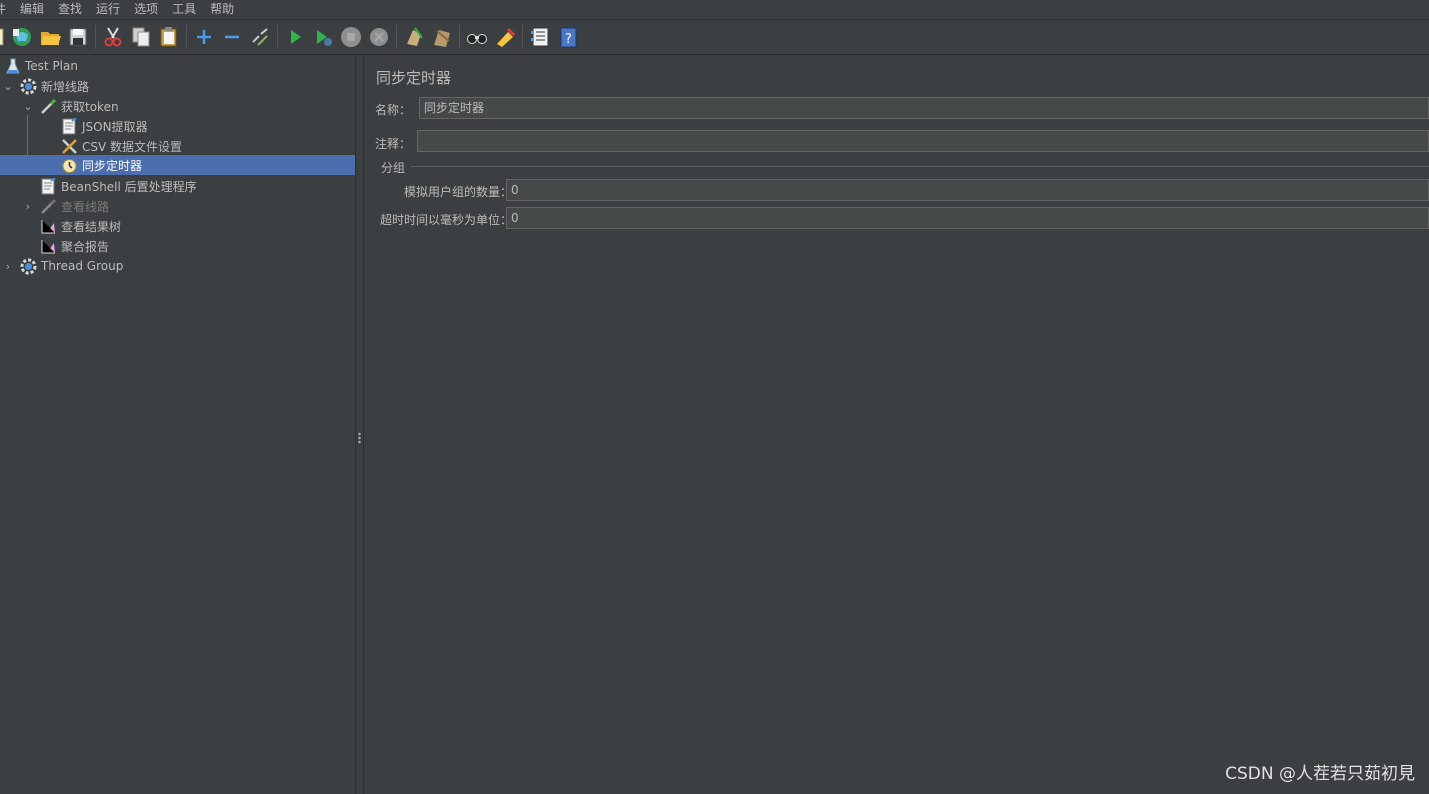 The image size is (1429, 794). I want to click on name-field: 同步定时器, so click(924, 108).